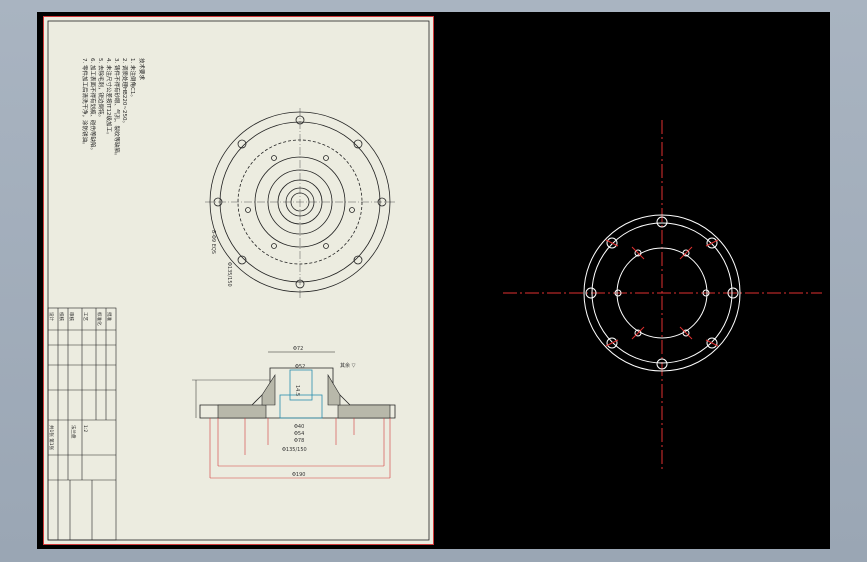  I want to click on sheet-number: 共1张 第1张, so click(51, 438).